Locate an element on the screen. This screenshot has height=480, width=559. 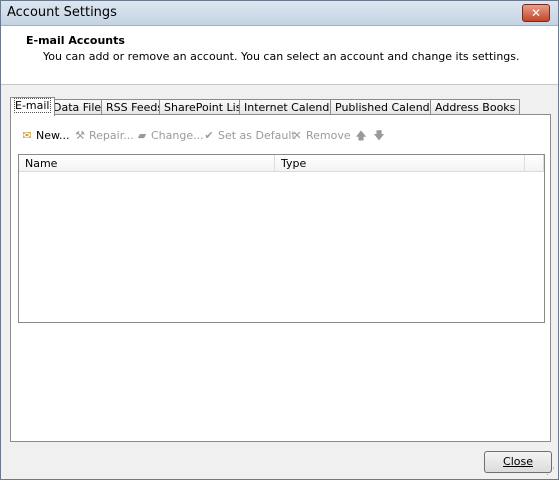
set-as-default-button: ✔ Set as Default is located at coordinates (248, 136).